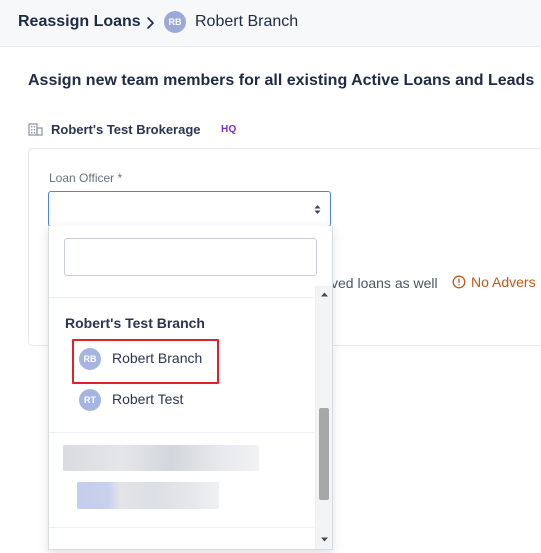 The height and width of the screenshot is (553, 541). What do you see at coordinates (190, 257) in the screenshot?
I see `dropdown-search-input` at bounding box center [190, 257].